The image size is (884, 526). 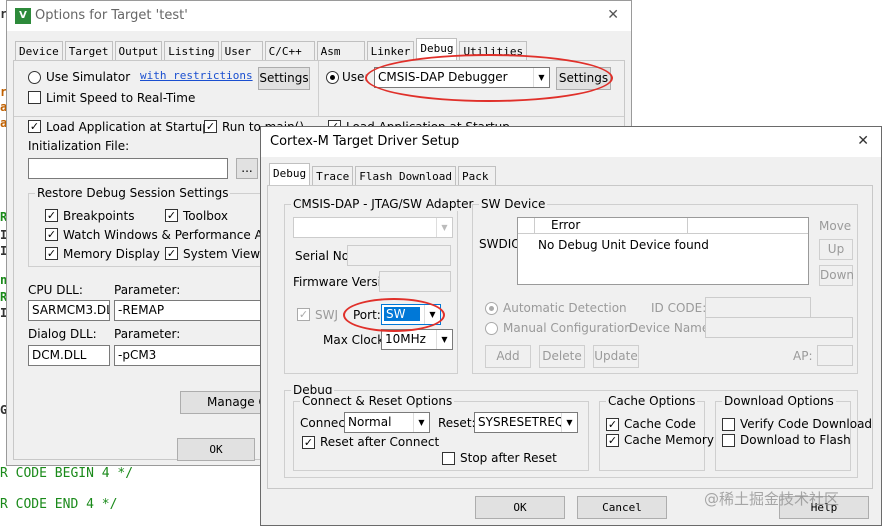 What do you see at coordinates (835, 226) in the screenshot?
I see `move-label: Move` at bounding box center [835, 226].